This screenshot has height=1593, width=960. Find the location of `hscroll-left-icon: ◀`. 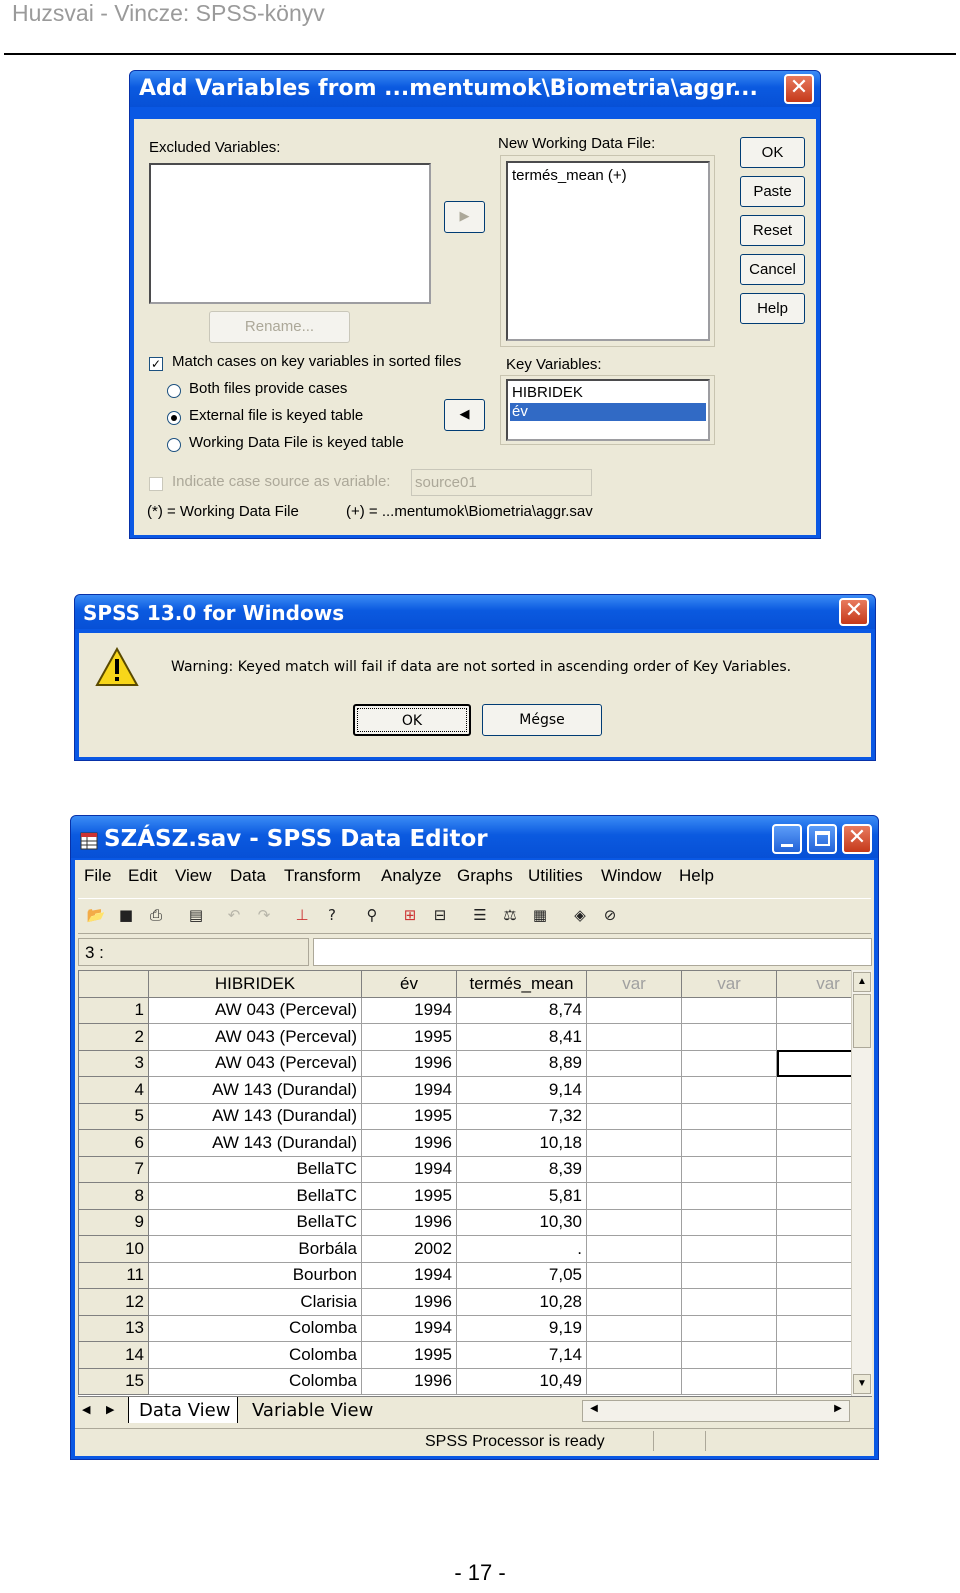

hscroll-left-icon: ◀ is located at coordinates (594, 1411).